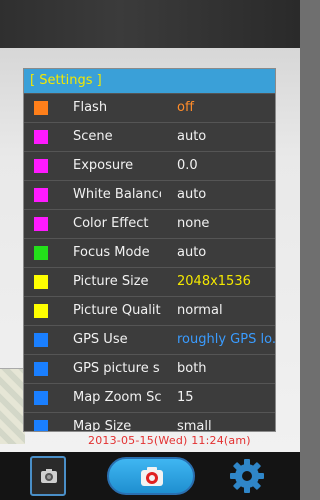 The image size is (320, 500). What do you see at coordinates (149, 136) in the screenshot?
I see `settings-row: Scene auto` at bounding box center [149, 136].